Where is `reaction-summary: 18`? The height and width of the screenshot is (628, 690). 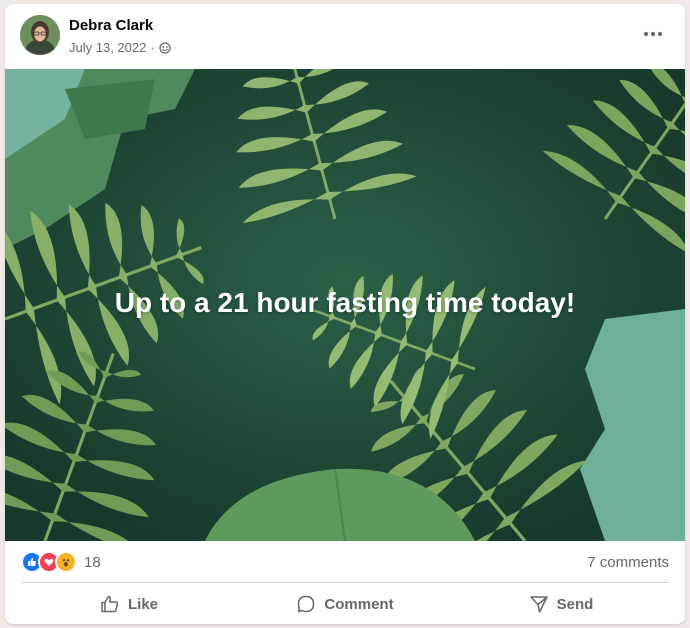
reaction-summary: 18 is located at coordinates (61, 562).